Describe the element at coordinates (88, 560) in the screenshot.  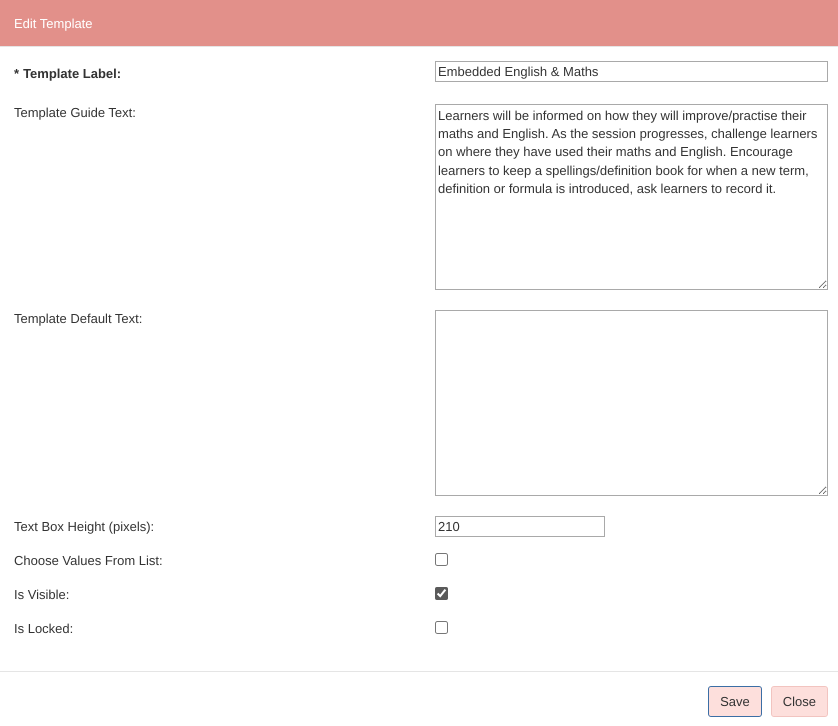
I see `field-label: Choose Values From List:` at that location.